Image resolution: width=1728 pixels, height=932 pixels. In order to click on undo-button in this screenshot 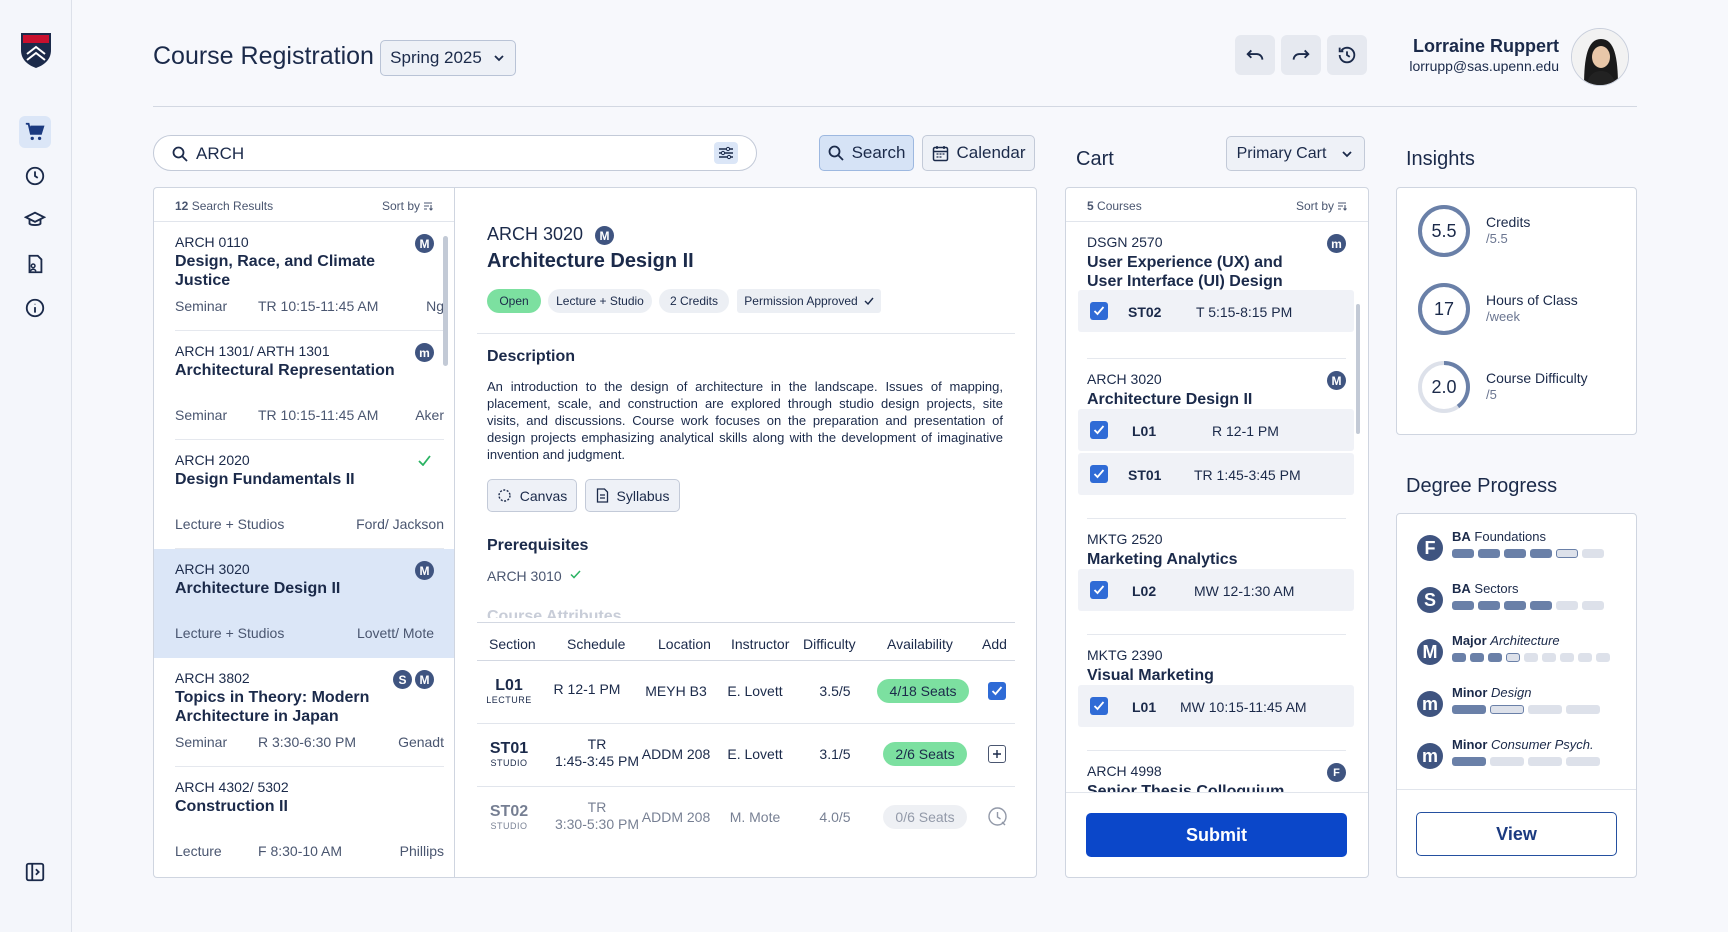, I will do `click(1255, 55)`.